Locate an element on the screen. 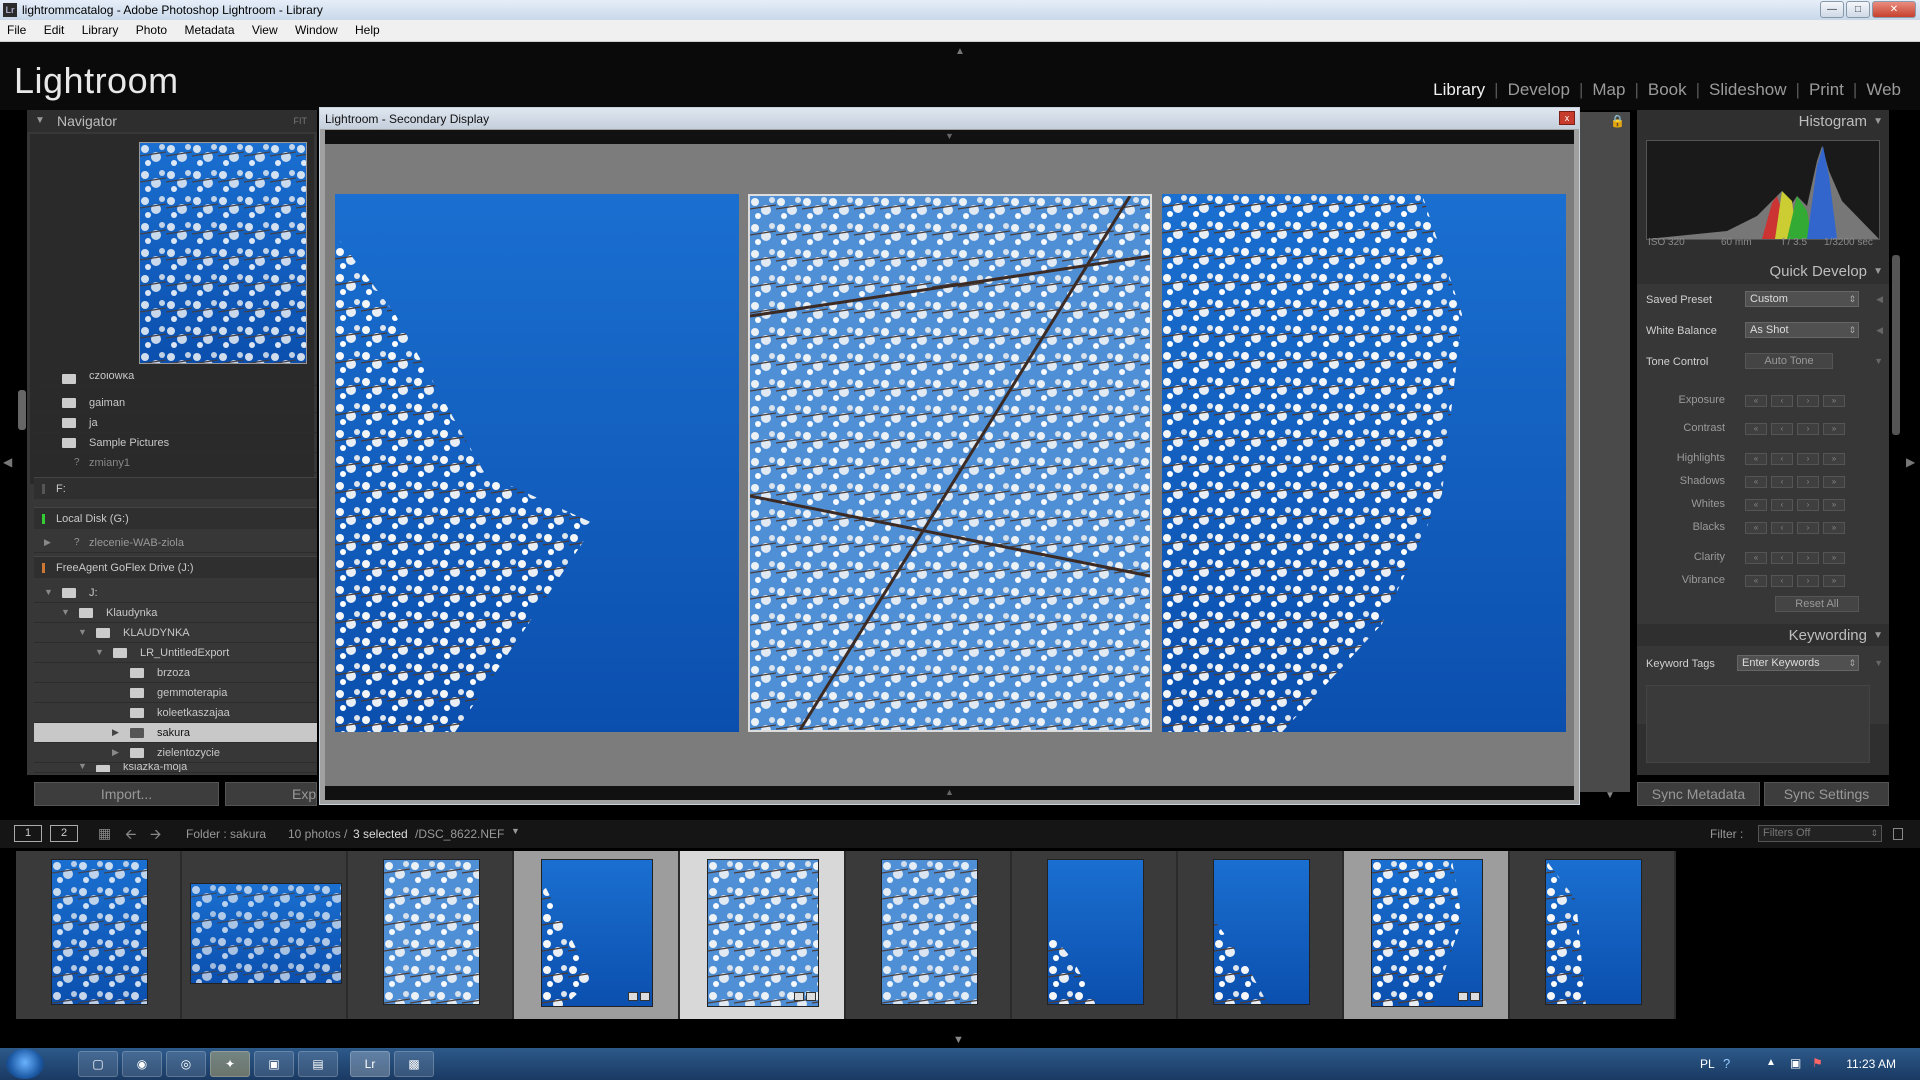 The height and width of the screenshot is (1080, 1920). file-dropdown-icon: ▼ is located at coordinates (515, 831).